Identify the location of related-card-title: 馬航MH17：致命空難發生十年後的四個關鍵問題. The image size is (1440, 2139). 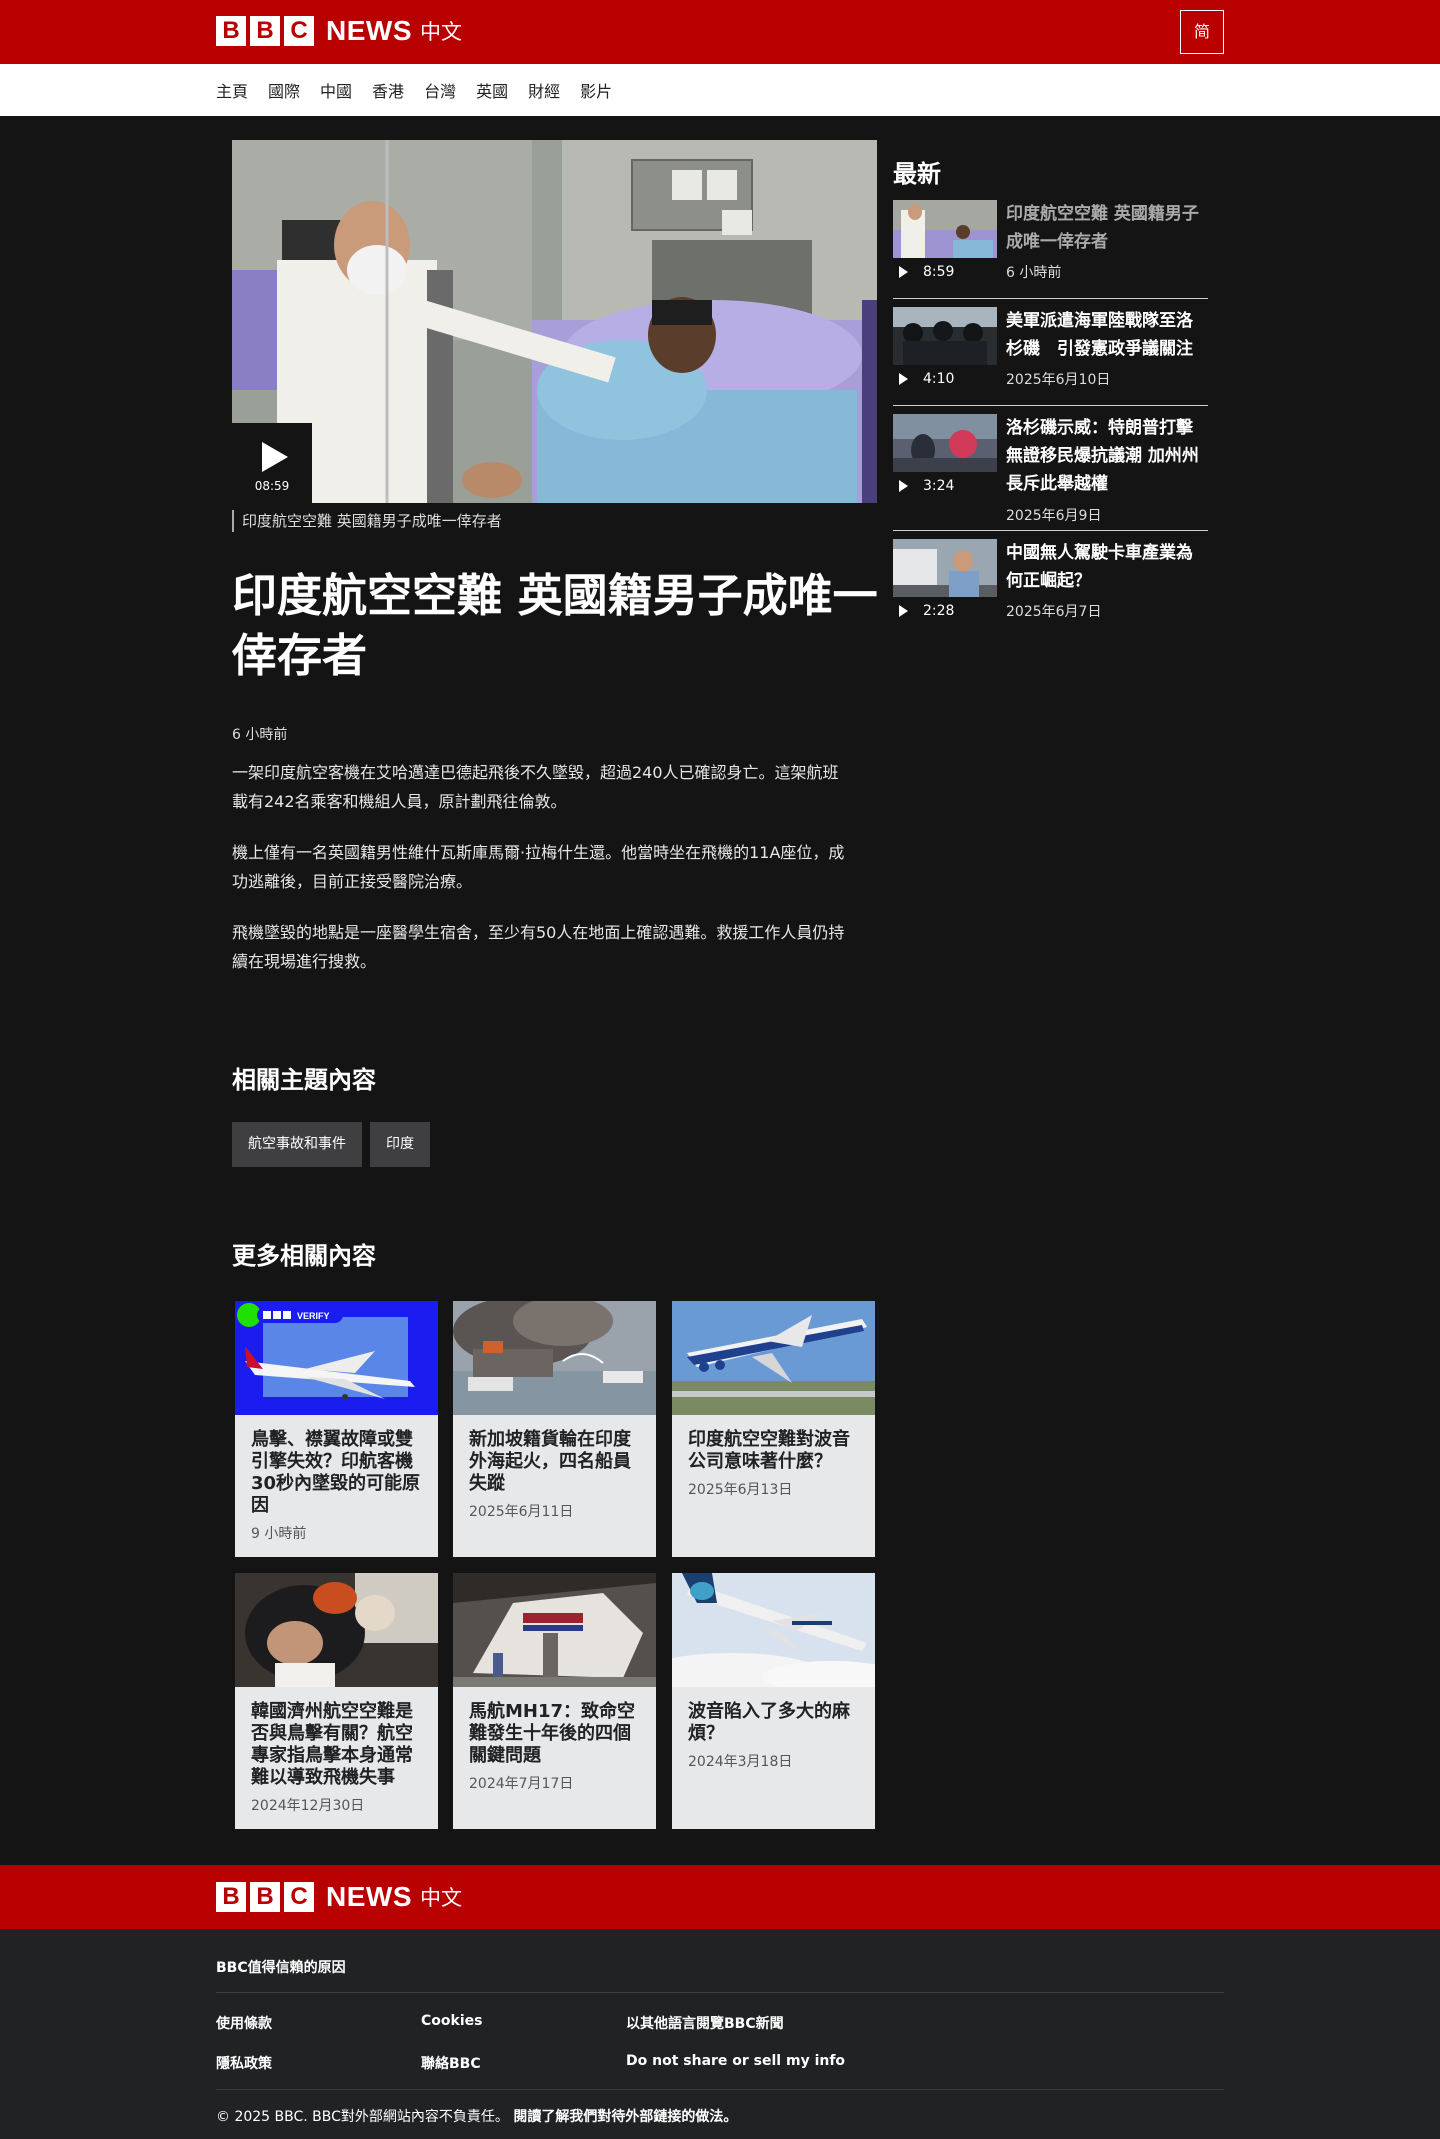
(552, 1733).